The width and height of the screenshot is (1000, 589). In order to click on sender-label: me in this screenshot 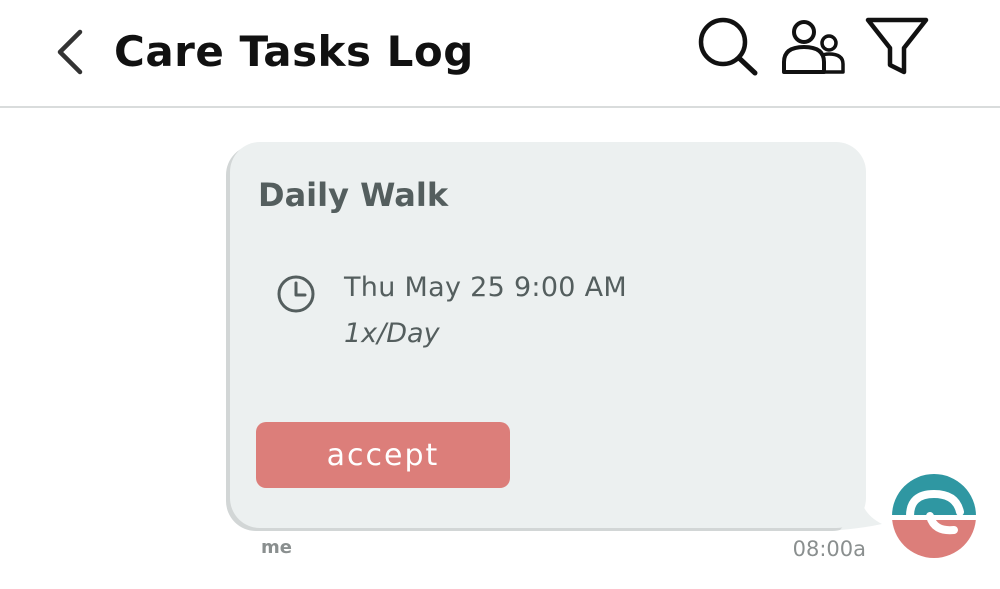, I will do `click(276, 547)`.